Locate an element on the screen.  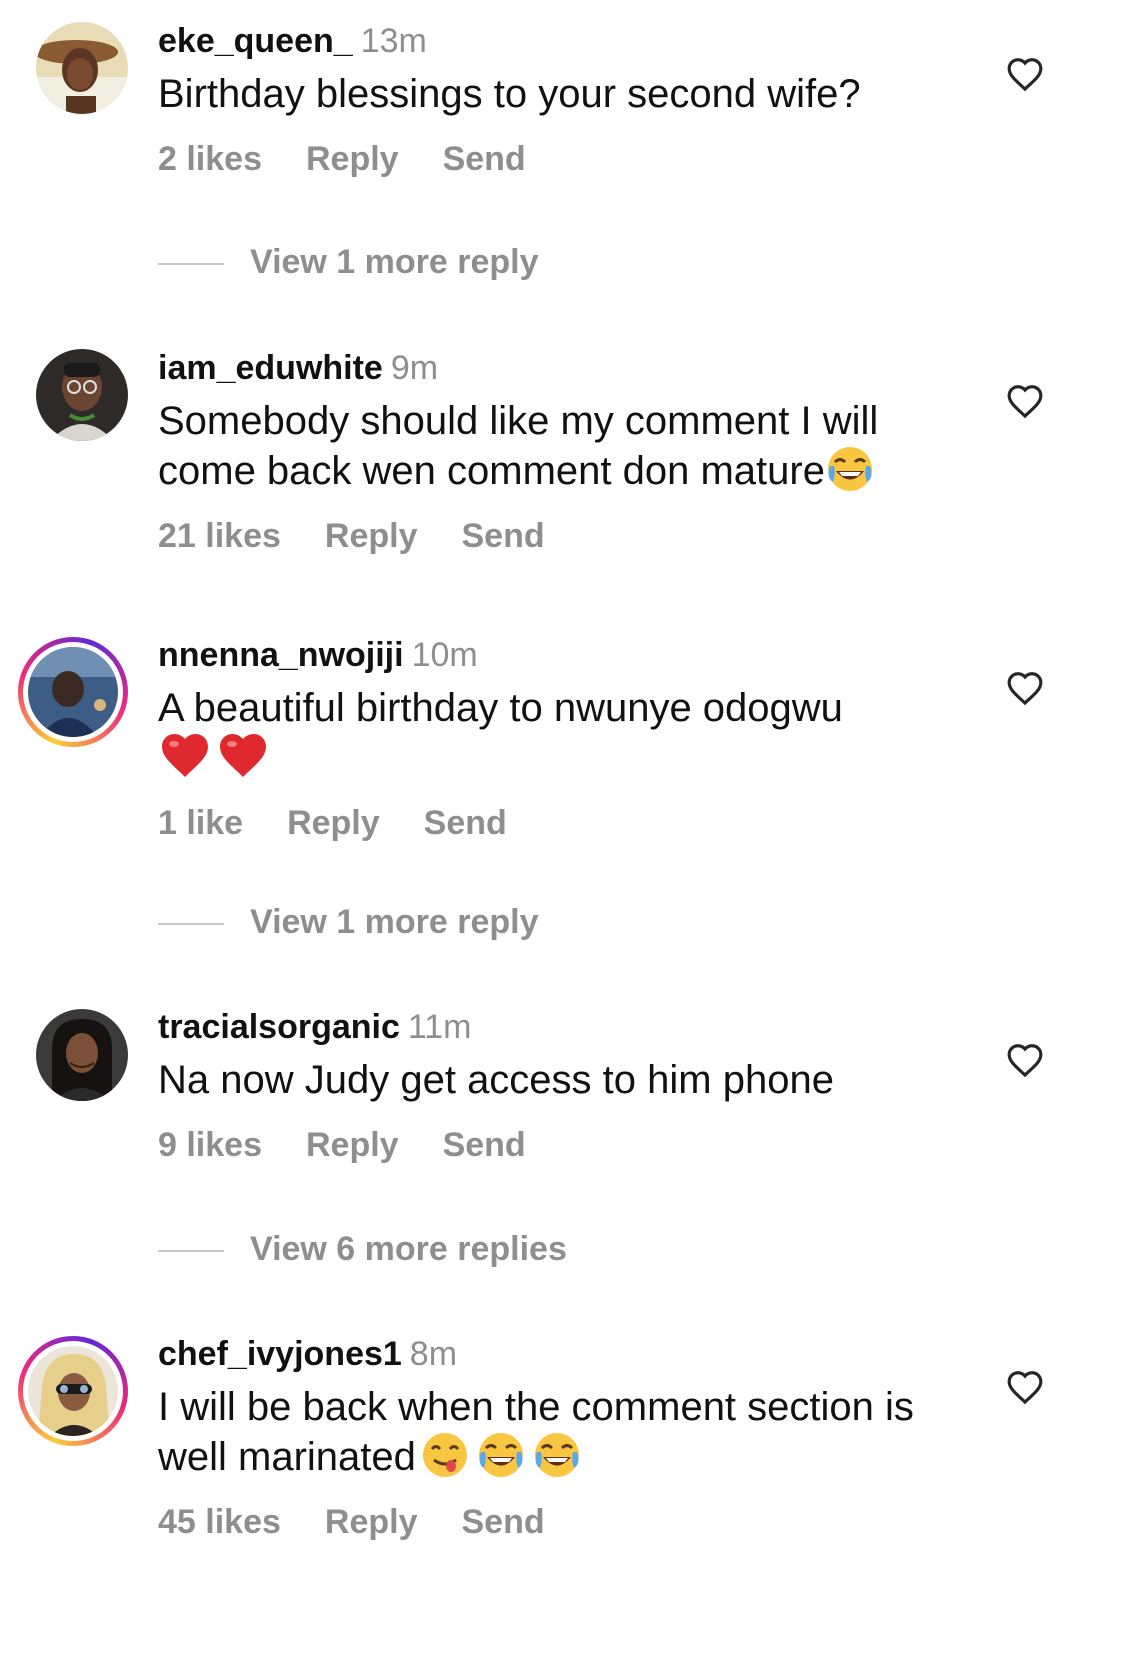
likes-count: 9 likes is located at coordinates (210, 1145).